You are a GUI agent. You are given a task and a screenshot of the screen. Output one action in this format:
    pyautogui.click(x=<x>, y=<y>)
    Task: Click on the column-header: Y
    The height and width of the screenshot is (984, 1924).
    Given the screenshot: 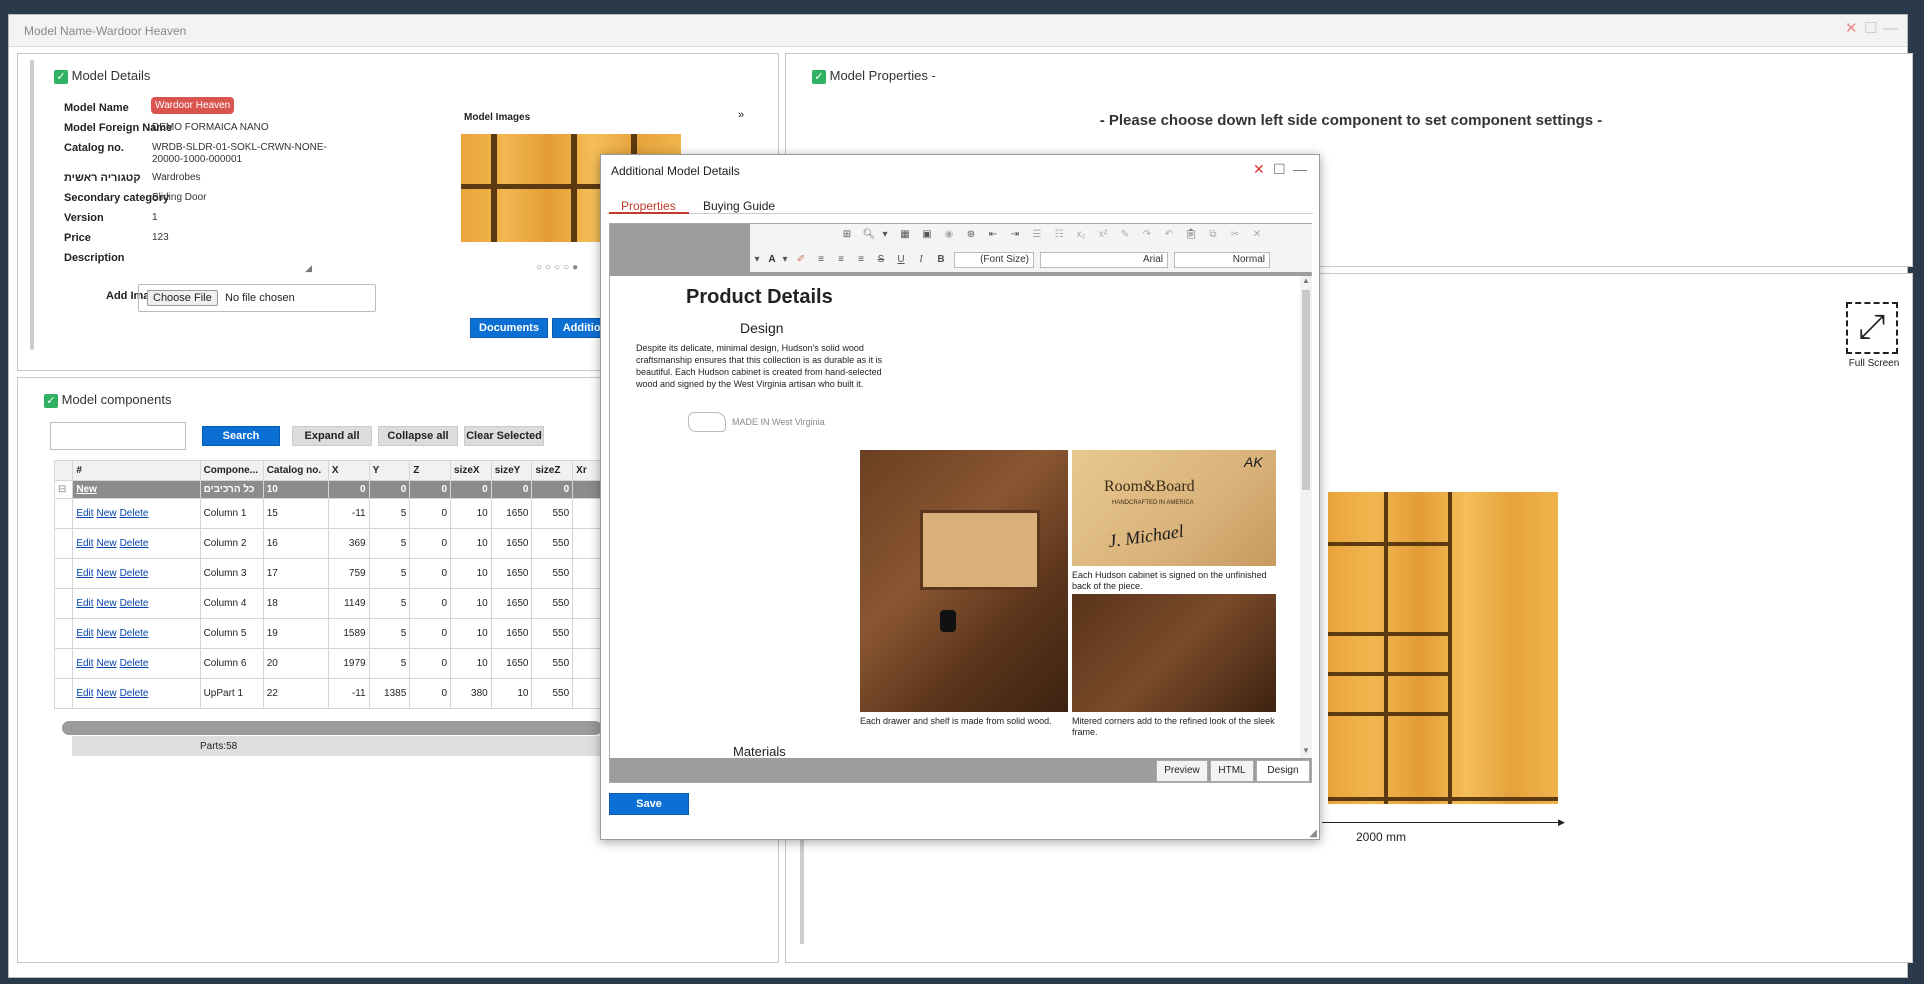 What is the action you would take?
    pyautogui.click(x=389, y=470)
    